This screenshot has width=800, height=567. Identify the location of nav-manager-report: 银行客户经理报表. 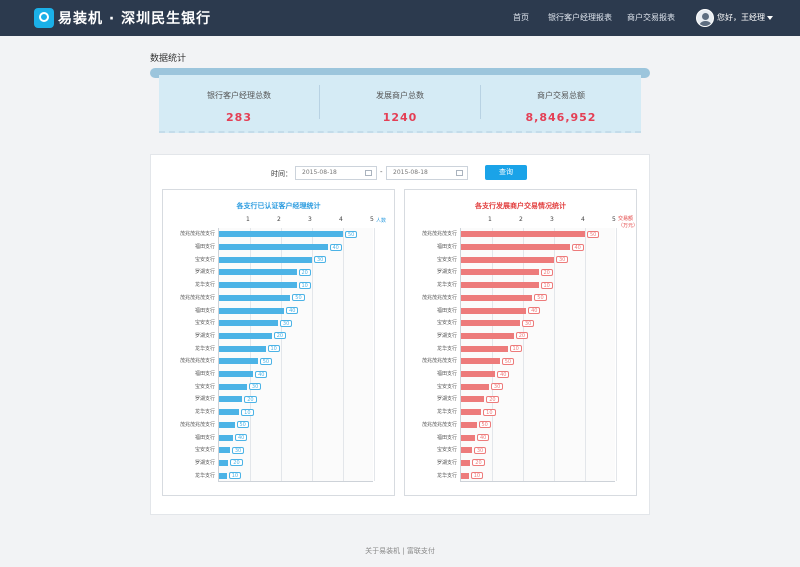
(580, 17).